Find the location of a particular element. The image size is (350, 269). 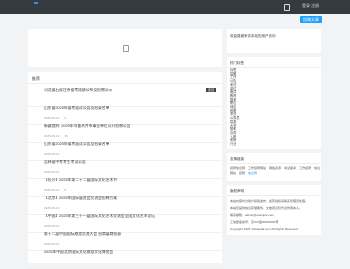

about-line: 工信部备案号：京ICP备00000000号 is located at coordinates (254, 222).